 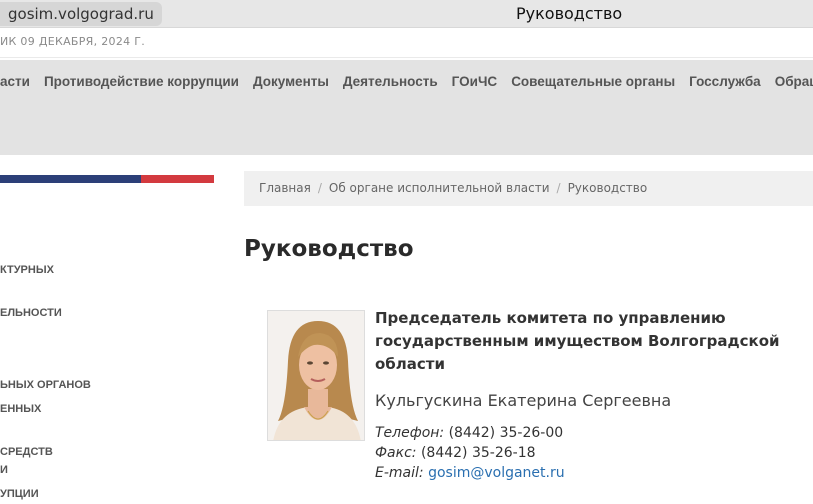 What do you see at coordinates (475, 81) in the screenshot?
I see `nav-item-civil-defense: ГОиЧС` at bounding box center [475, 81].